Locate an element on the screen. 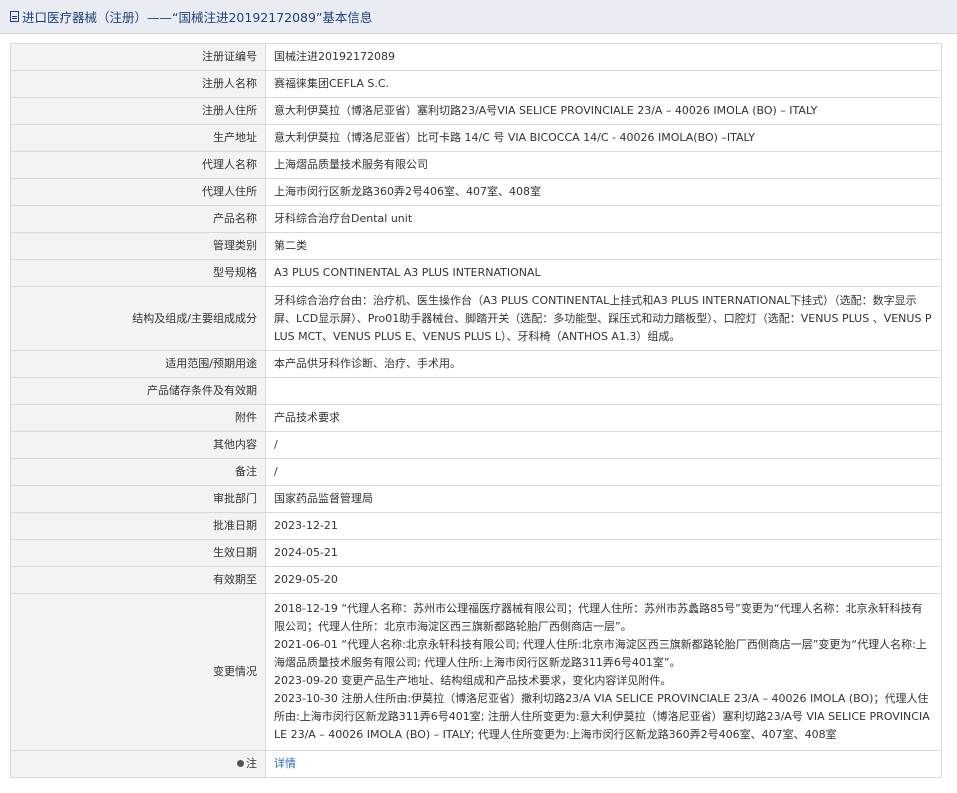 The height and width of the screenshot is (793, 957). table-row: 附件 产品技术要求 is located at coordinates (476, 418).